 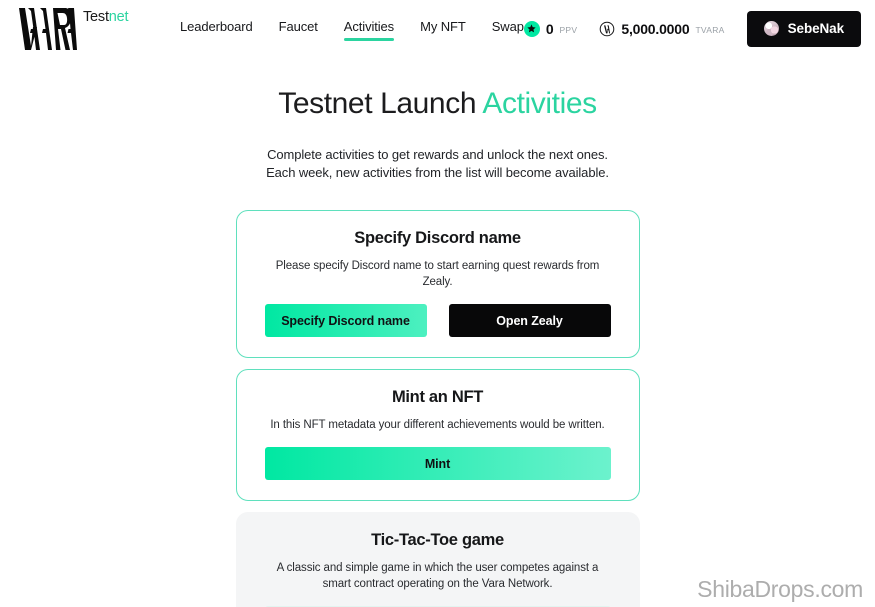 I want to click on nav-item-activities: Activities, so click(x=369, y=30).